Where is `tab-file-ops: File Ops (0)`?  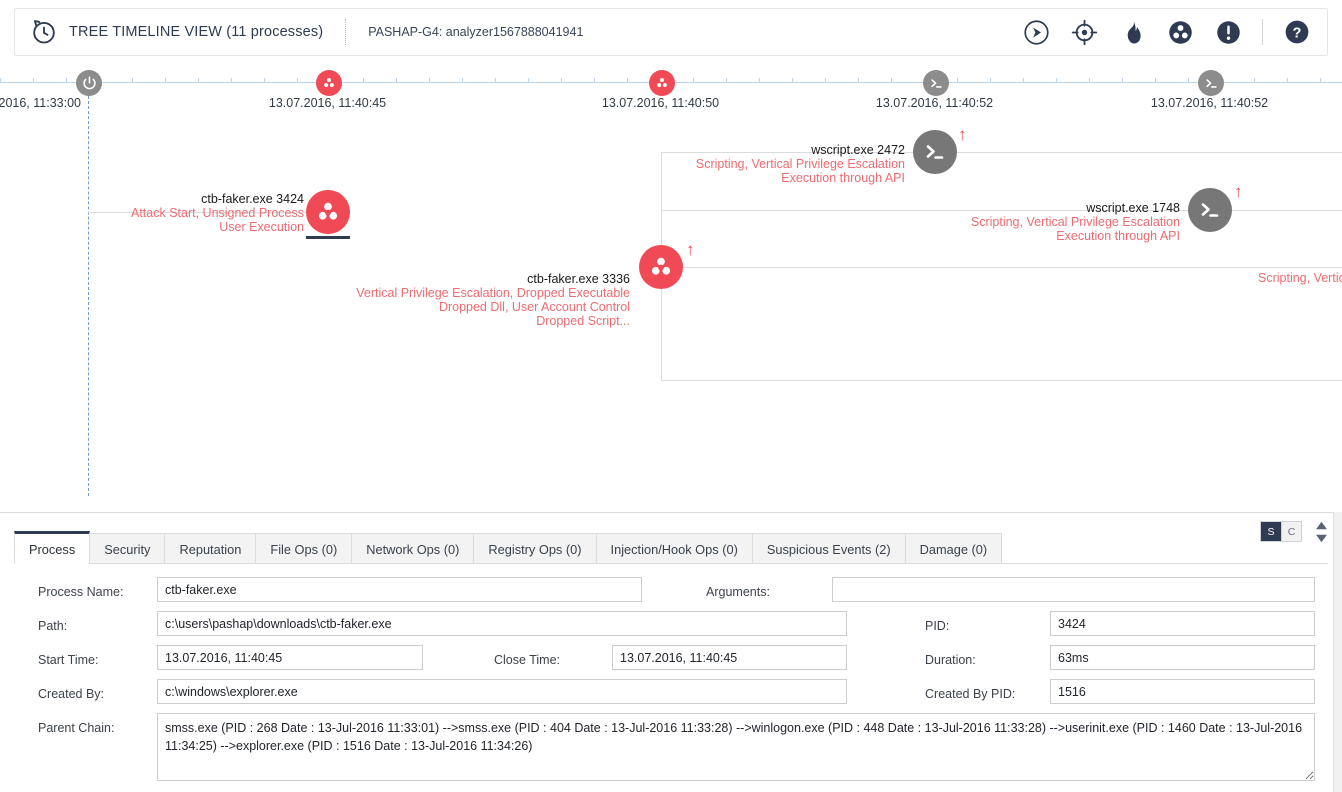
tab-file-ops: File Ops (0) is located at coordinates (304, 548).